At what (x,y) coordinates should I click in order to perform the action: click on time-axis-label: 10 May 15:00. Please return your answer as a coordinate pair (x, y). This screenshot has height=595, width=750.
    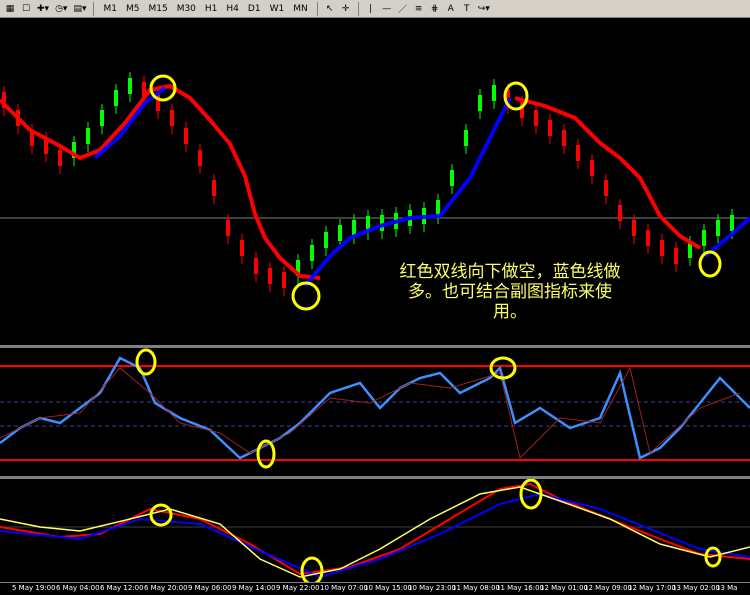
    Looking at the image, I should click on (388, 588).